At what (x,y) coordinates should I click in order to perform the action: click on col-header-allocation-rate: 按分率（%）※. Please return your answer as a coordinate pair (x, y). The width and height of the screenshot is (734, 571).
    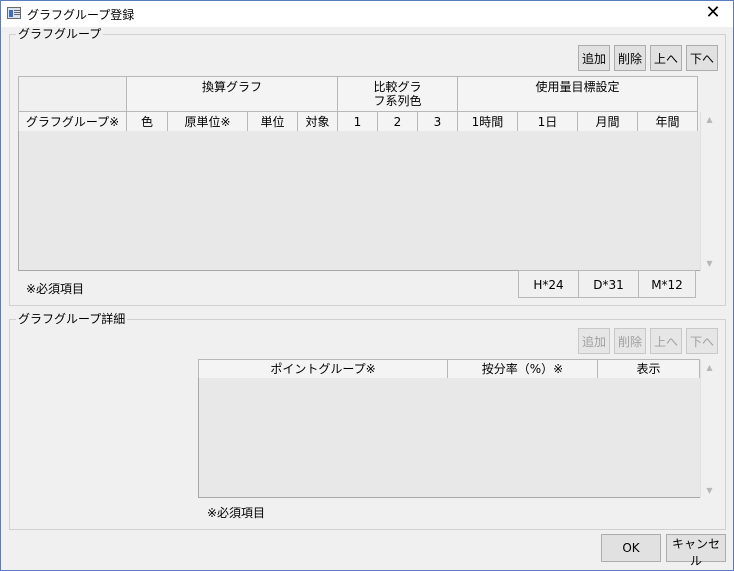
    Looking at the image, I should click on (522, 369).